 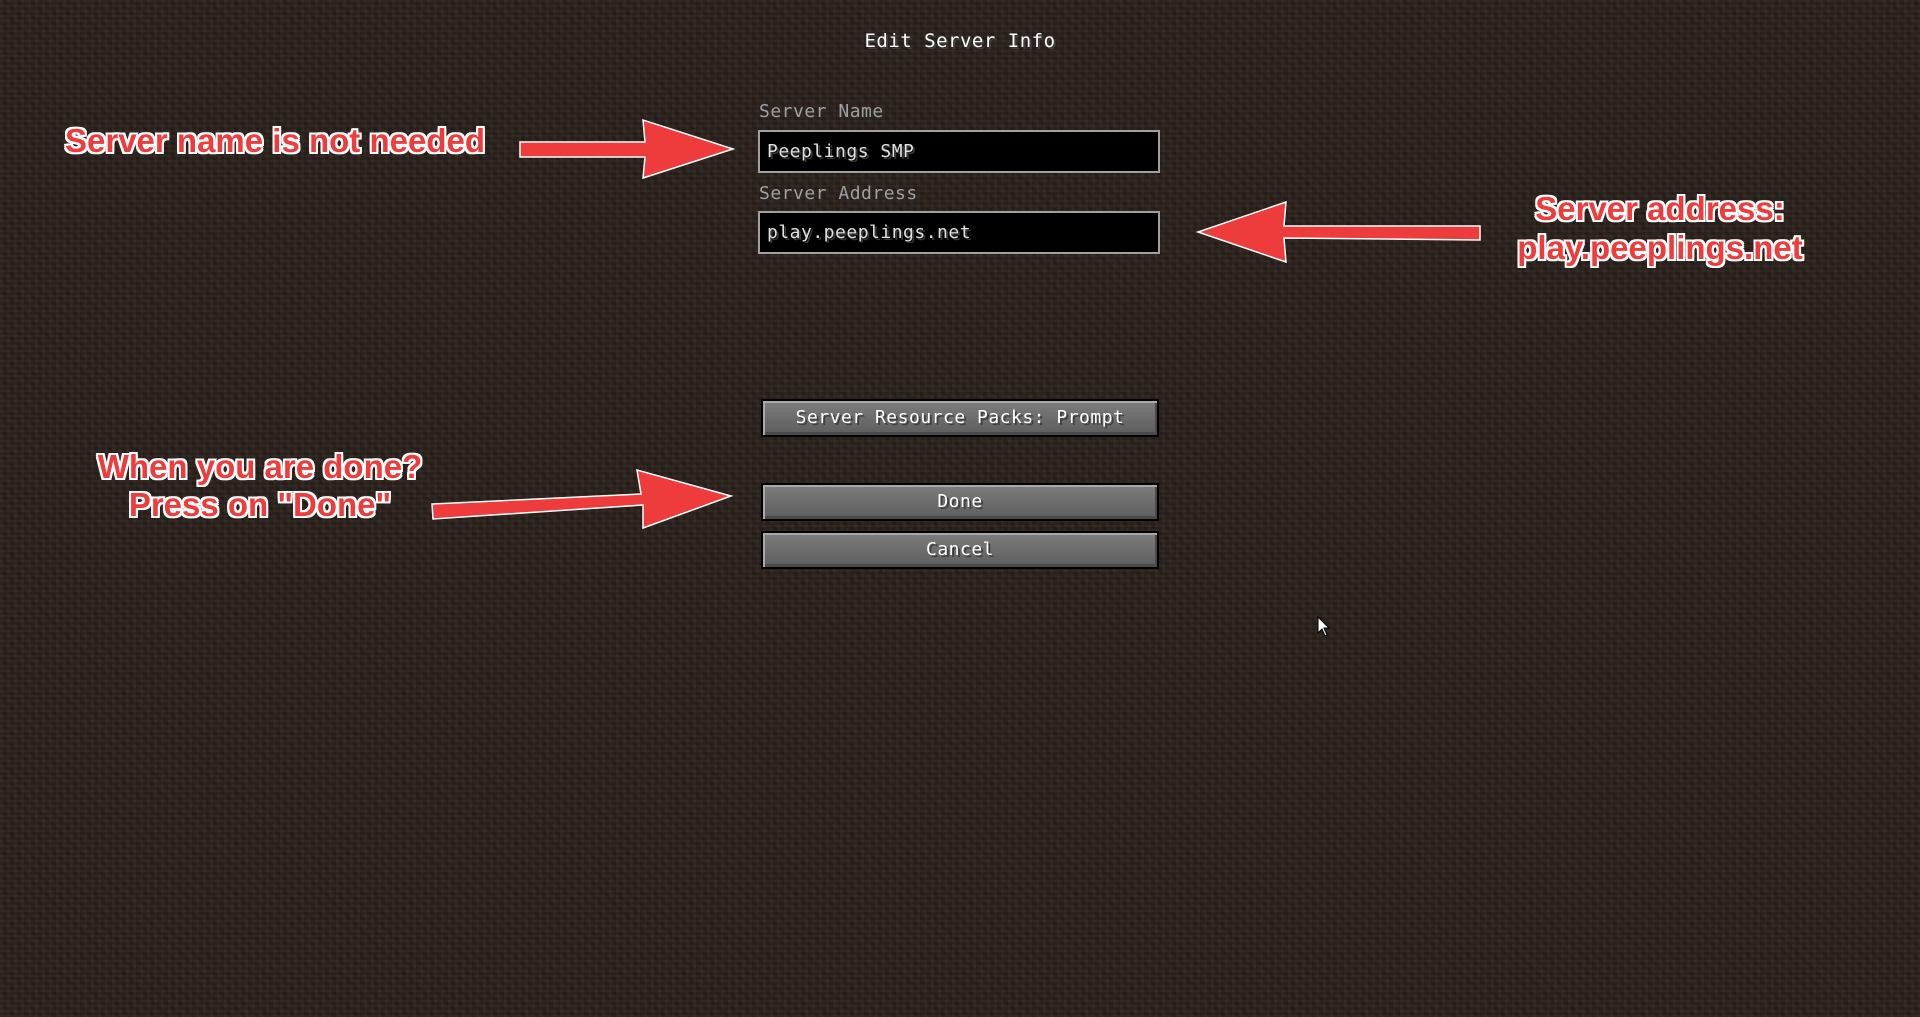 What do you see at coordinates (260, 504) in the screenshot?
I see `done-annotation-line2: Press on "Done"` at bounding box center [260, 504].